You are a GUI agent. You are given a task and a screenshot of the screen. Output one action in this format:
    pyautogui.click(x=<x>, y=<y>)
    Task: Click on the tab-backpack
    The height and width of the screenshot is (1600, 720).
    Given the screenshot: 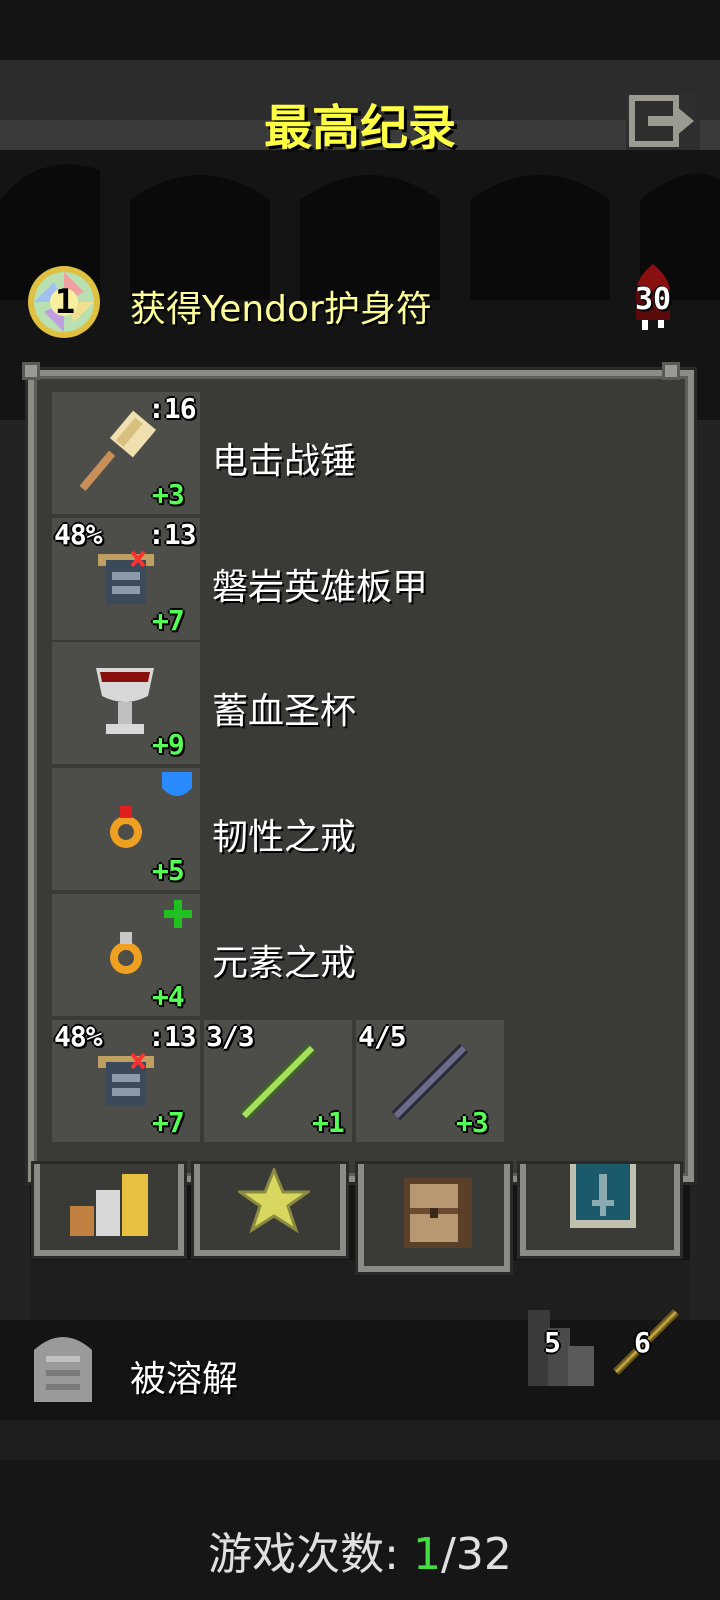 What is the action you would take?
    pyautogui.click(x=434, y=1218)
    